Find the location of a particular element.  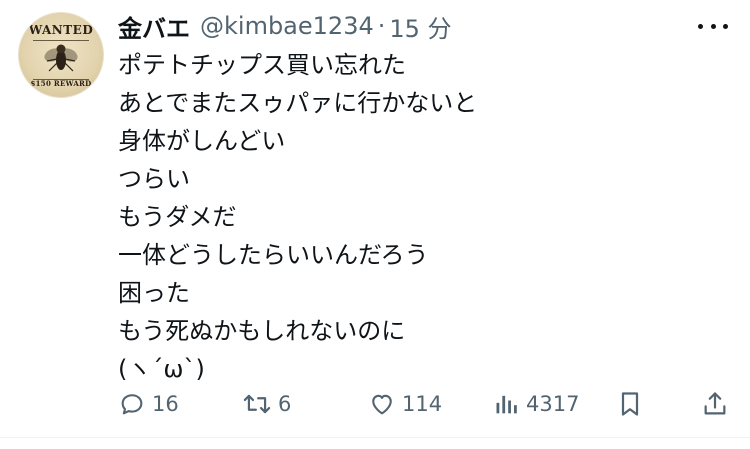

fly-icon is located at coordinates (61, 58).